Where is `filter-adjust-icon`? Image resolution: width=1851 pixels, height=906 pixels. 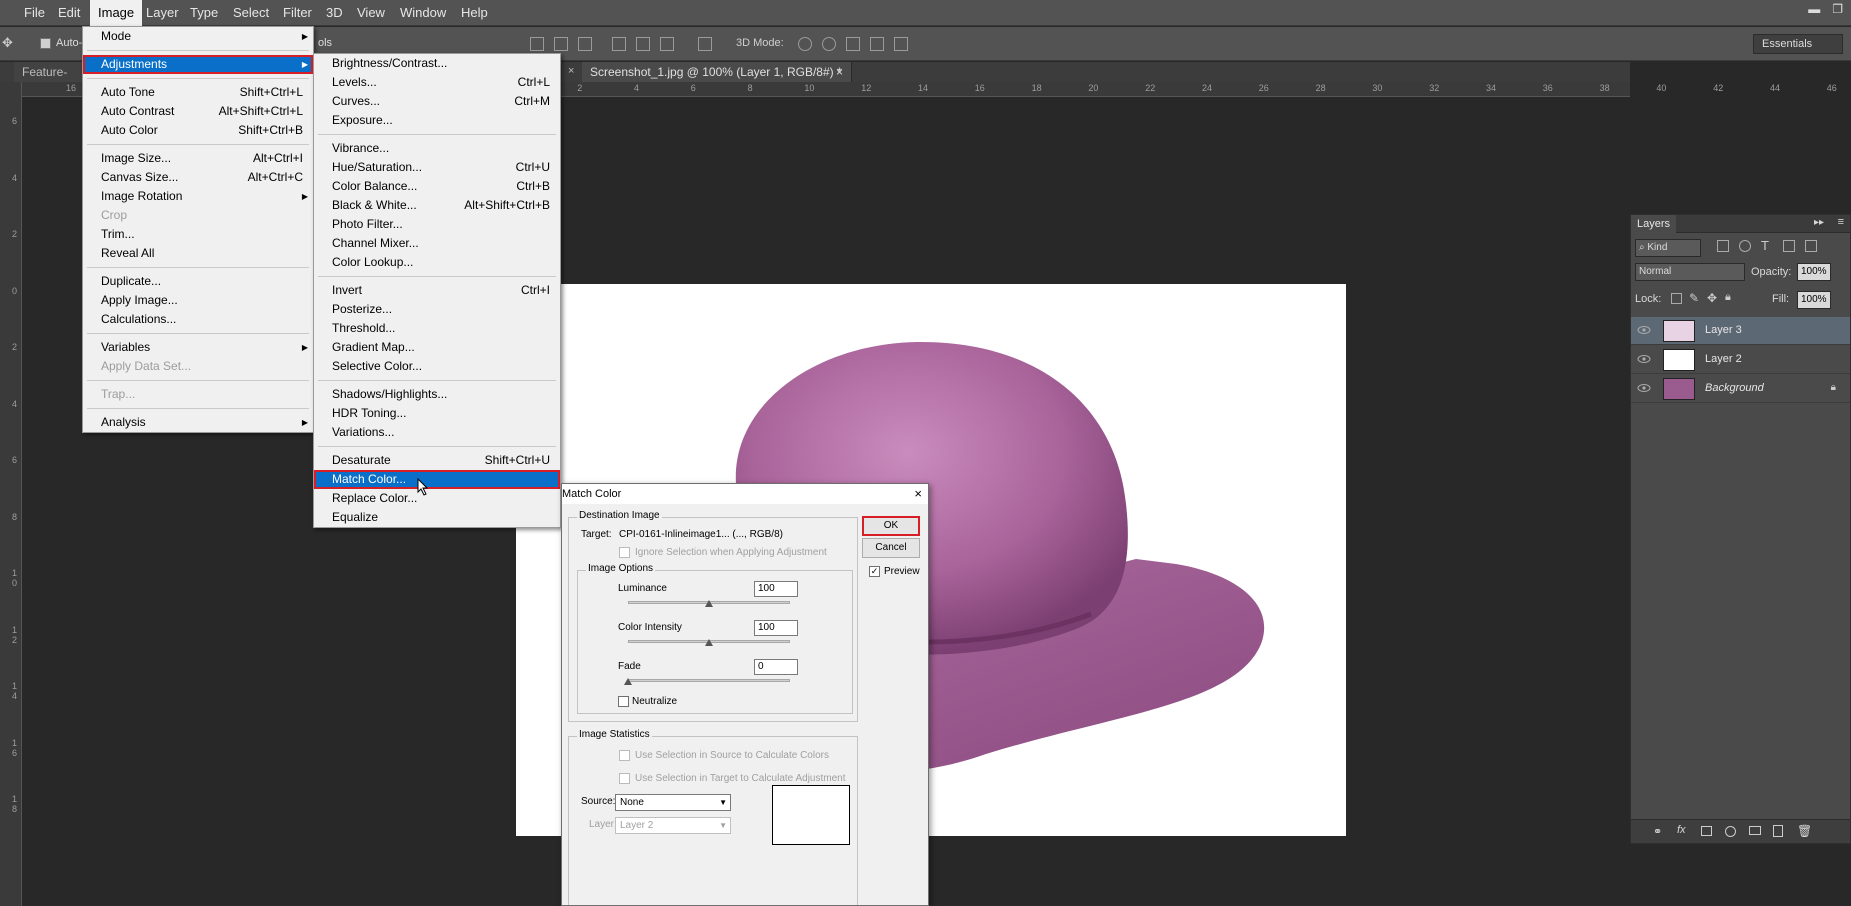 filter-adjust-icon is located at coordinates (1745, 246).